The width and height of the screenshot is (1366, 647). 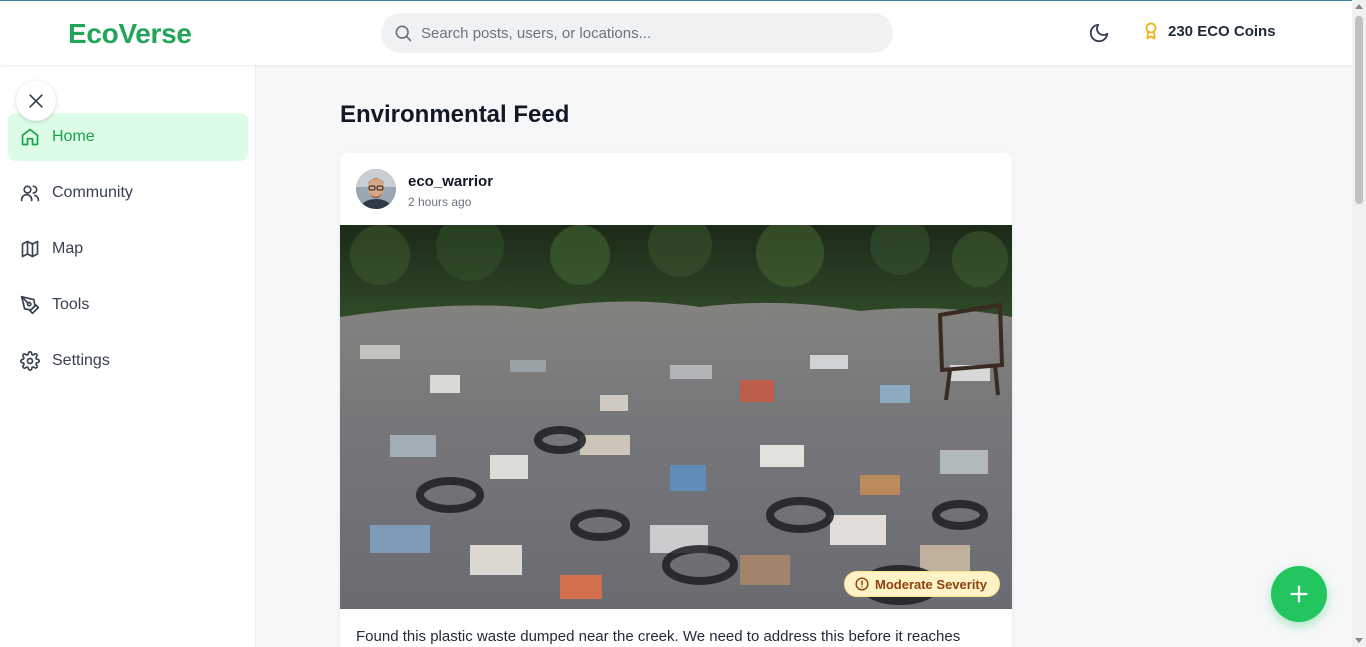 What do you see at coordinates (92, 192) in the screenshot?
I see `sidebar-item-label: Community` at bounding box center [92, 192].